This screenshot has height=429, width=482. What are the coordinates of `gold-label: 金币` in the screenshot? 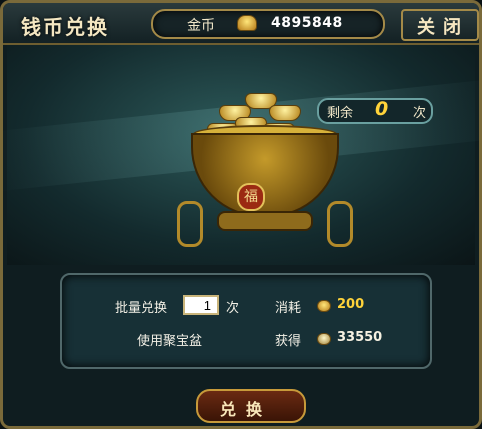 It's located at (201, 26).